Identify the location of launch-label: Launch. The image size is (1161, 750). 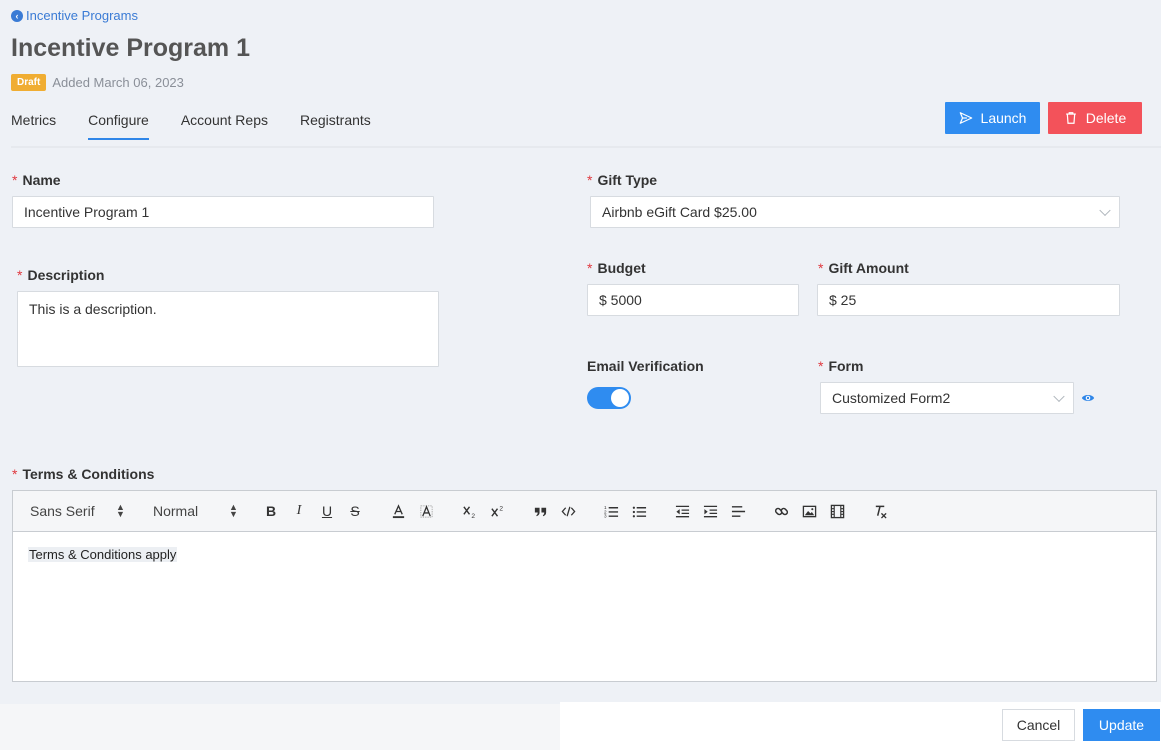
(1003, 118).